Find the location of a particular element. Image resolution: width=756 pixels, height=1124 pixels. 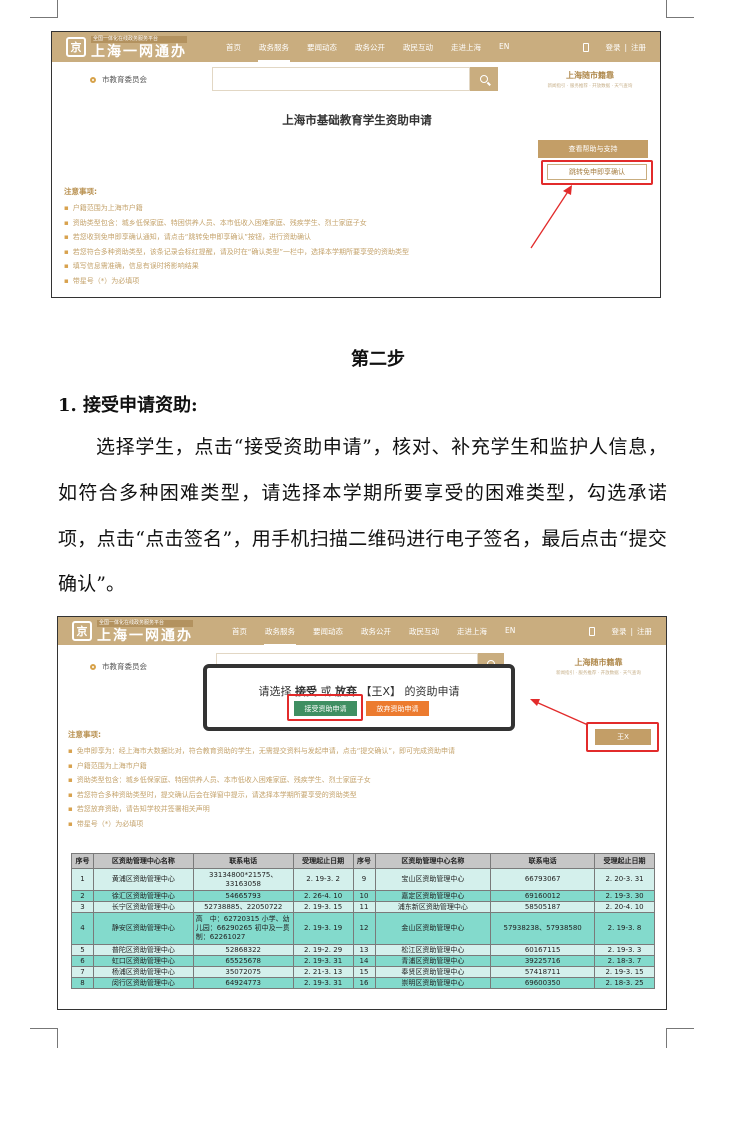

table-cell: 8 is located at coordinates (82, 983).